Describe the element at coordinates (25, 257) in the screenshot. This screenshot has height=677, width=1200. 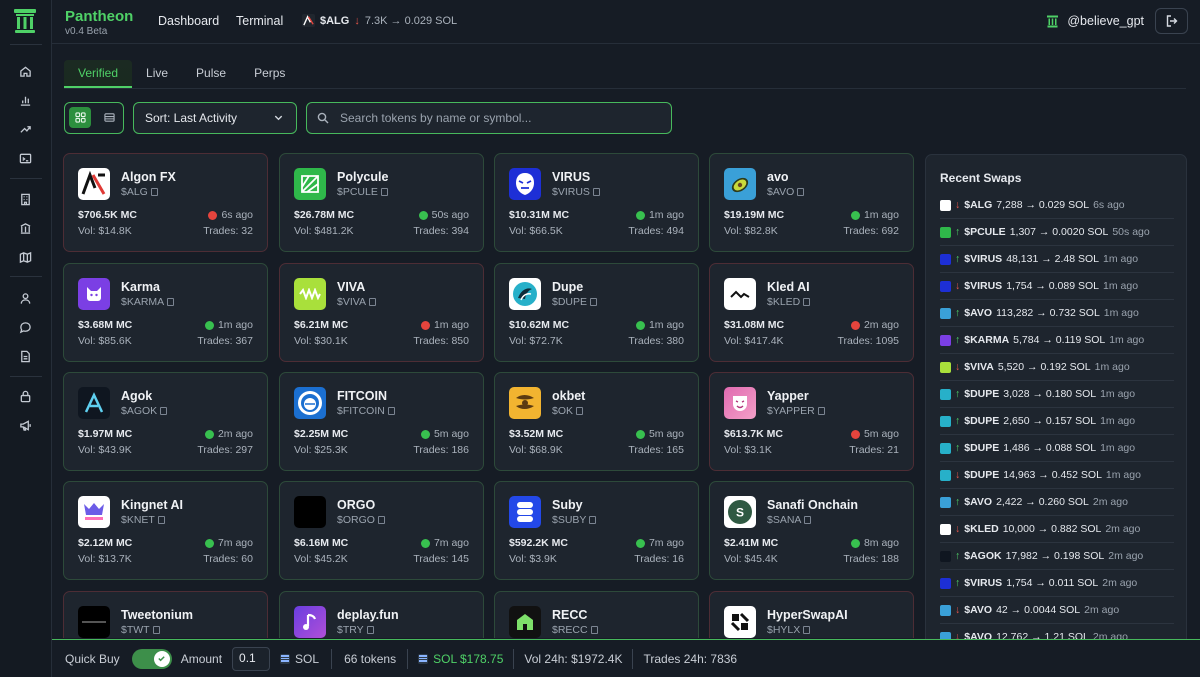
I see `map-icon` at that location.